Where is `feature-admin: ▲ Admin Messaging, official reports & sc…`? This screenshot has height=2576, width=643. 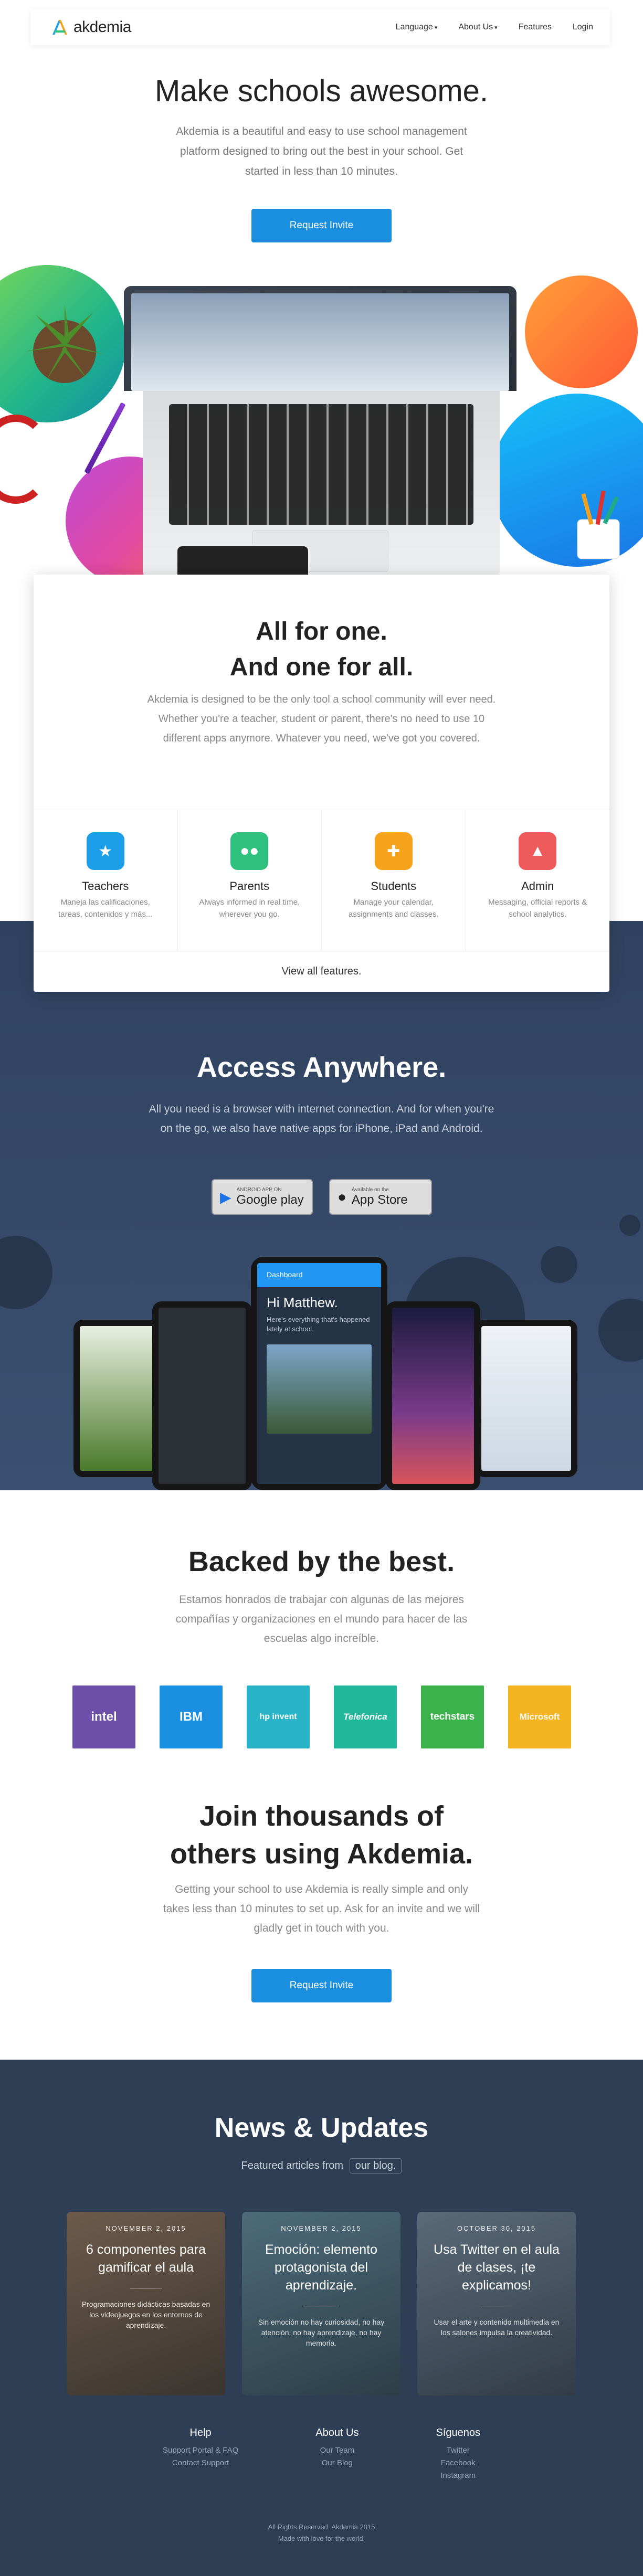 feature-admin: ▲ Admin Messaging, official reports & sc… is located at coordinates (538, 880).